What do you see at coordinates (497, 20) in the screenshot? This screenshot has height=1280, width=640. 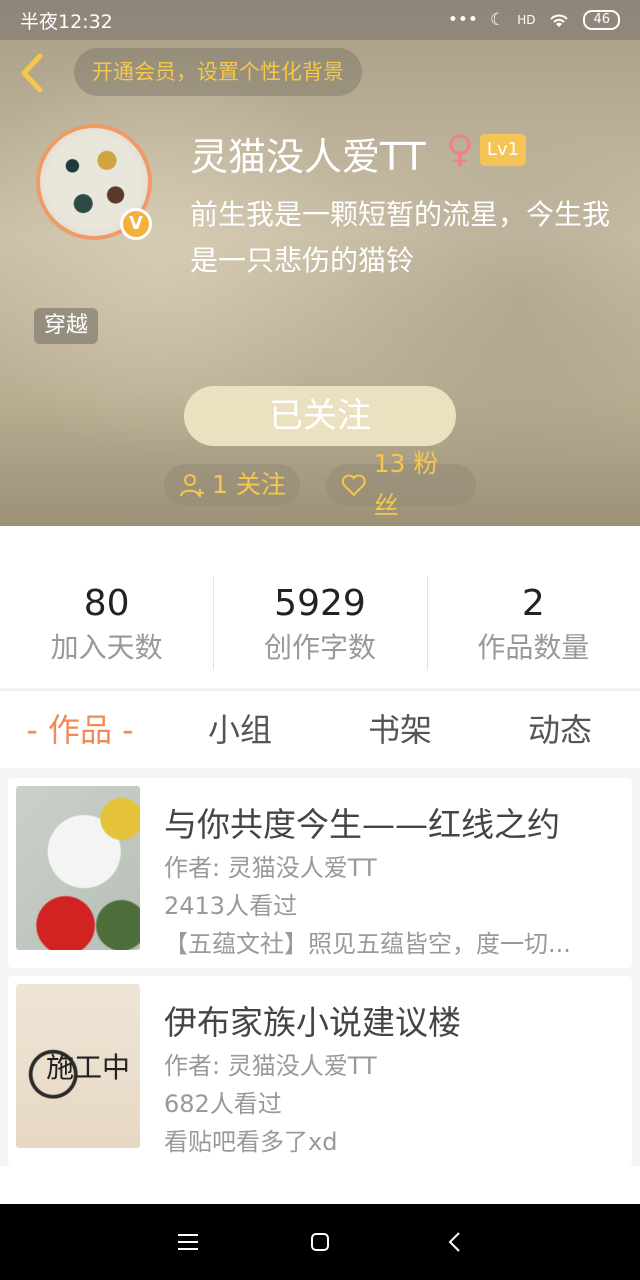 I see `moon-icon: ☾` at bounding box center [497, 20].